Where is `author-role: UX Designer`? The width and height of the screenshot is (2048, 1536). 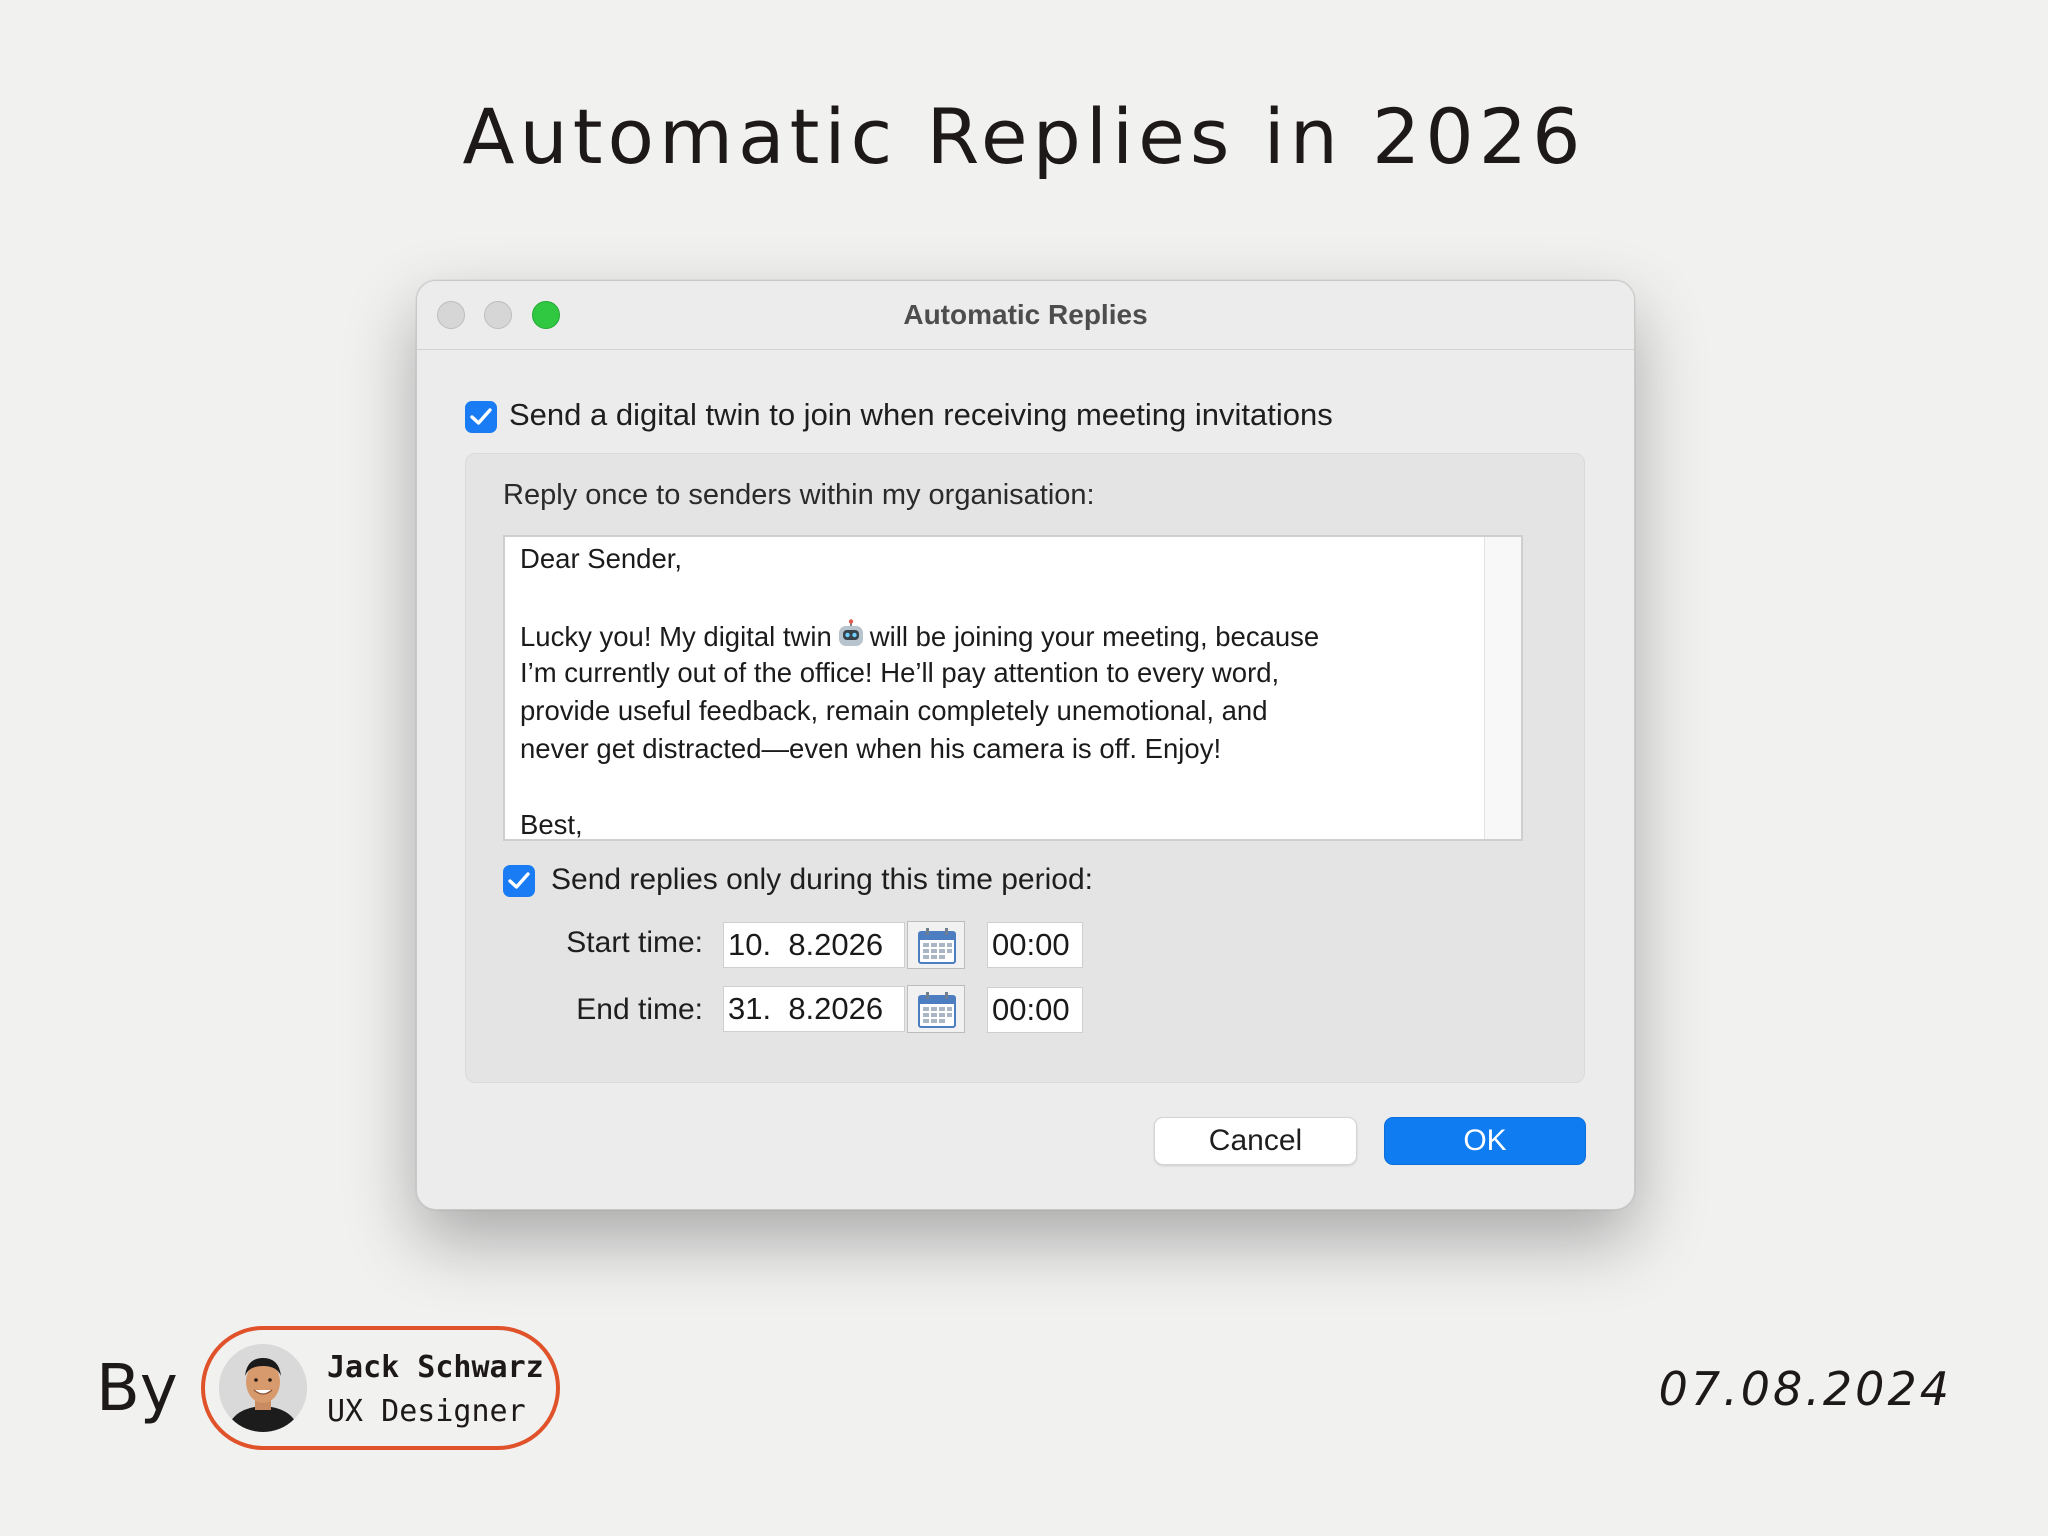 author-role: UX Designer is located at coordinates (426, 1411).